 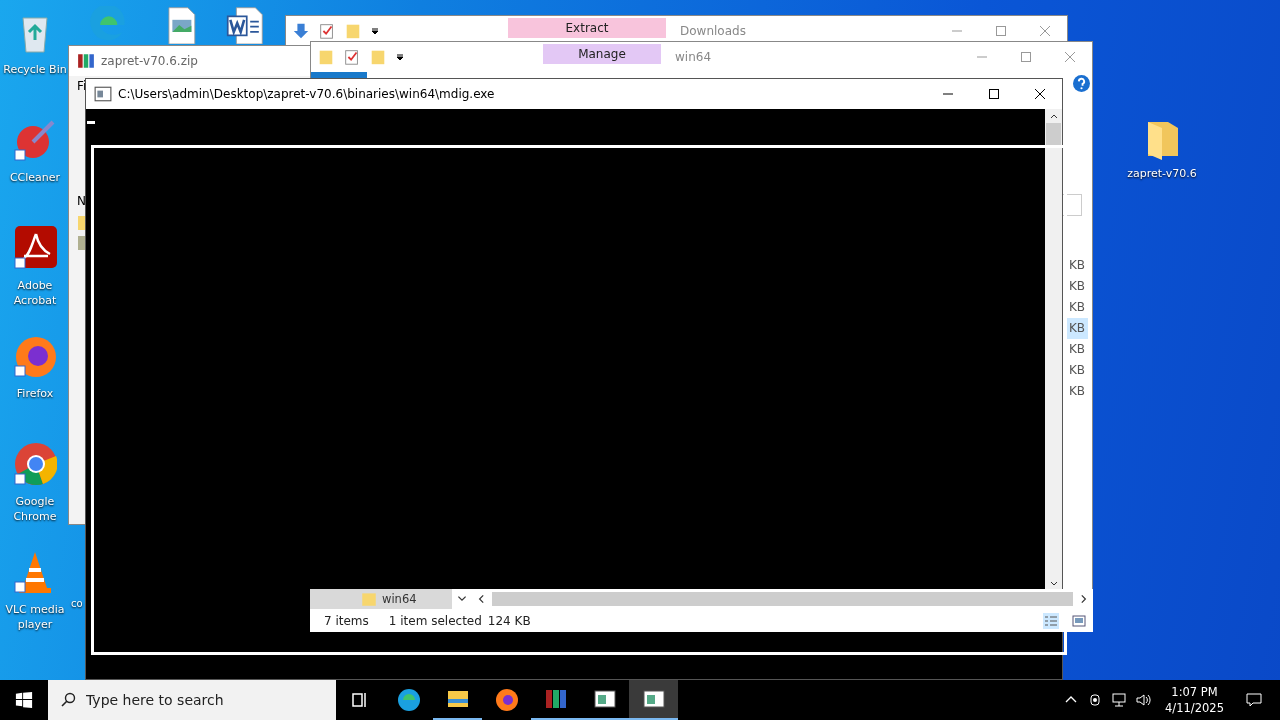 What do you see at coordinates (68, 700) in the screenshot?
I see `search-icon` at bounding box center [68, 700].